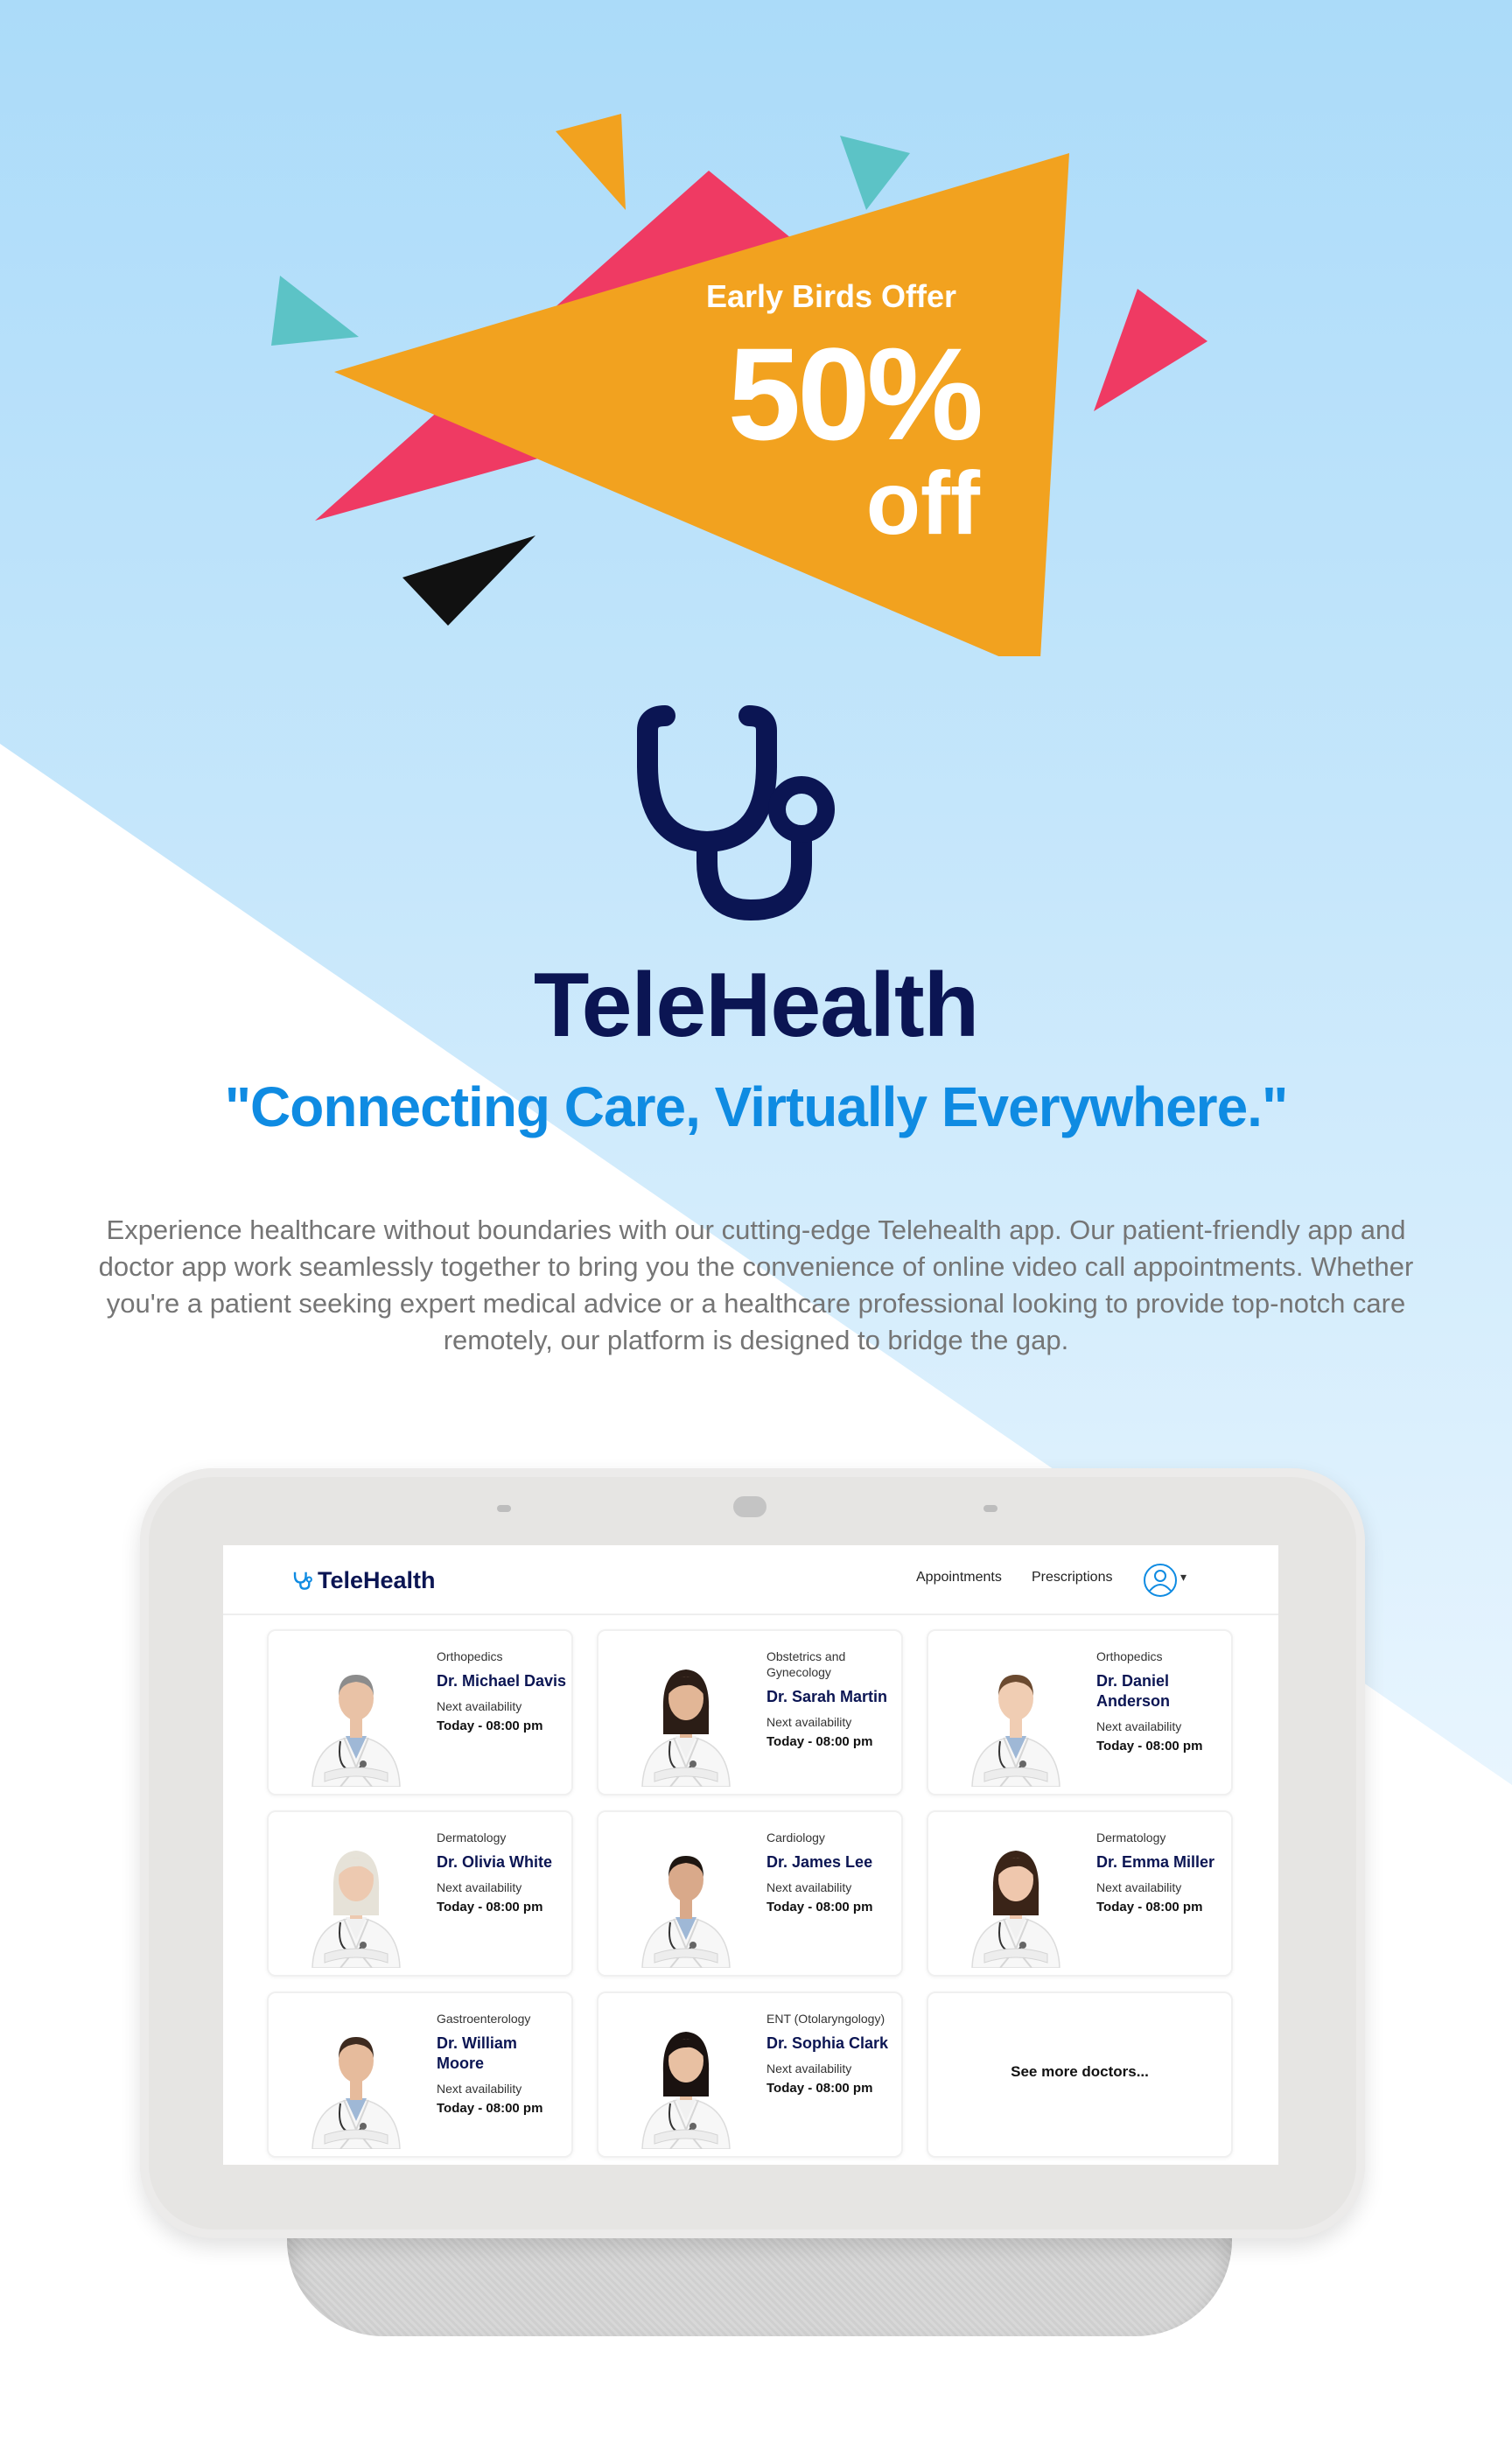  Describe the element at coordinates (504, 1508) in the screenshot. I see `device-sensor-left` at that location.